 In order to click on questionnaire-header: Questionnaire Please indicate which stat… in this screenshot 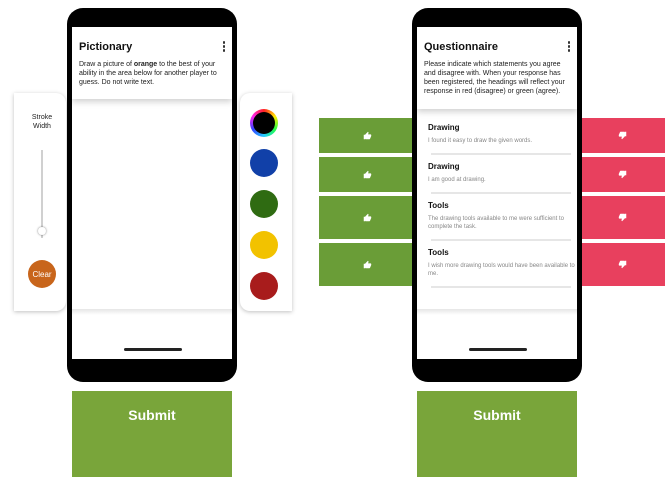, I will do `click(497, 68)`.